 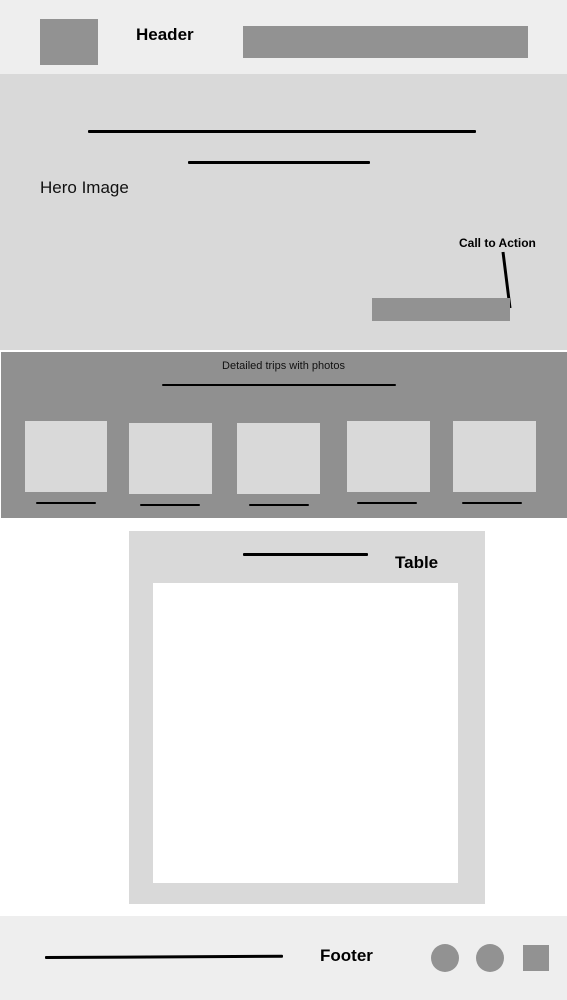 I want to click on table-label: Table, so click(x=417, y=562).